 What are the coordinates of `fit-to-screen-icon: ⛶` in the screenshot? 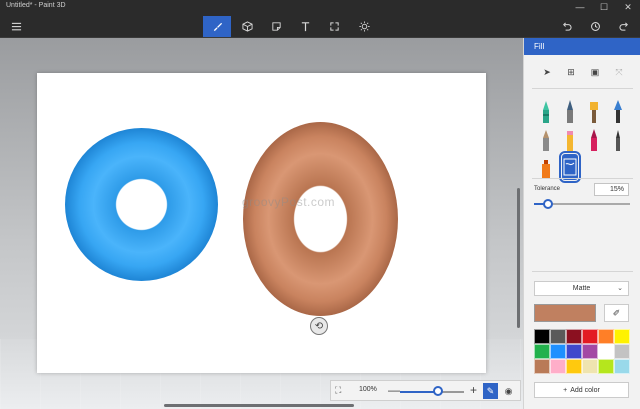 It's located at (341, 391).